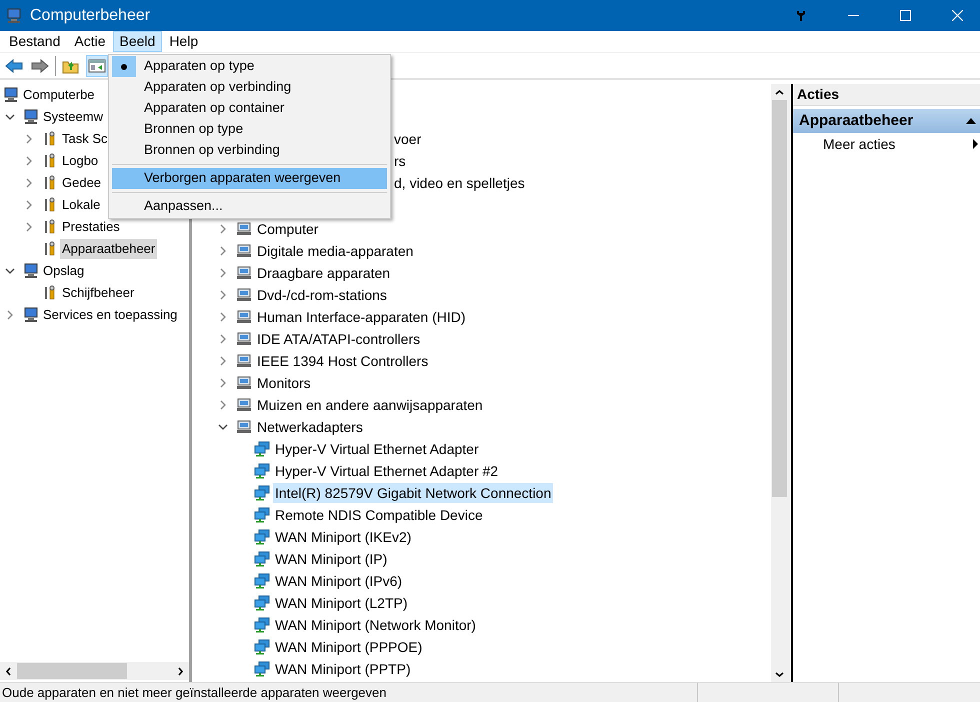 This screenshot has height=702, width=980. Describe the element at coordinates (377, 449) in the screenshot. I see `tree-item: Hyper-V Virtual Ethernet Adapter` at that location.